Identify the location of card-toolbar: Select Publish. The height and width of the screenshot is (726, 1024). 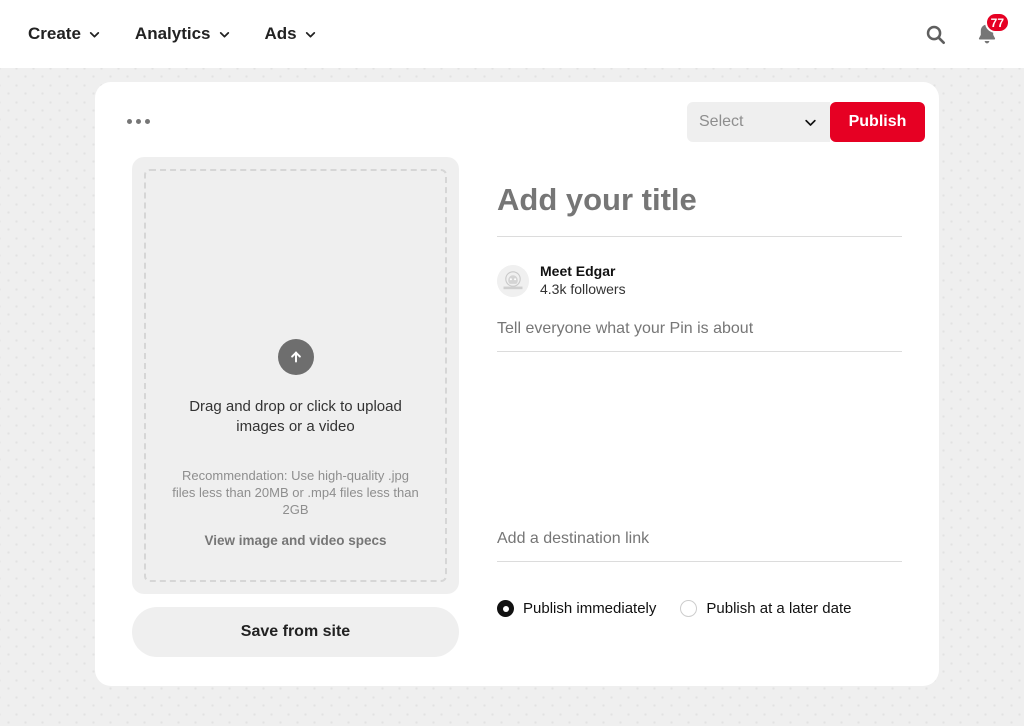
(517, 117).